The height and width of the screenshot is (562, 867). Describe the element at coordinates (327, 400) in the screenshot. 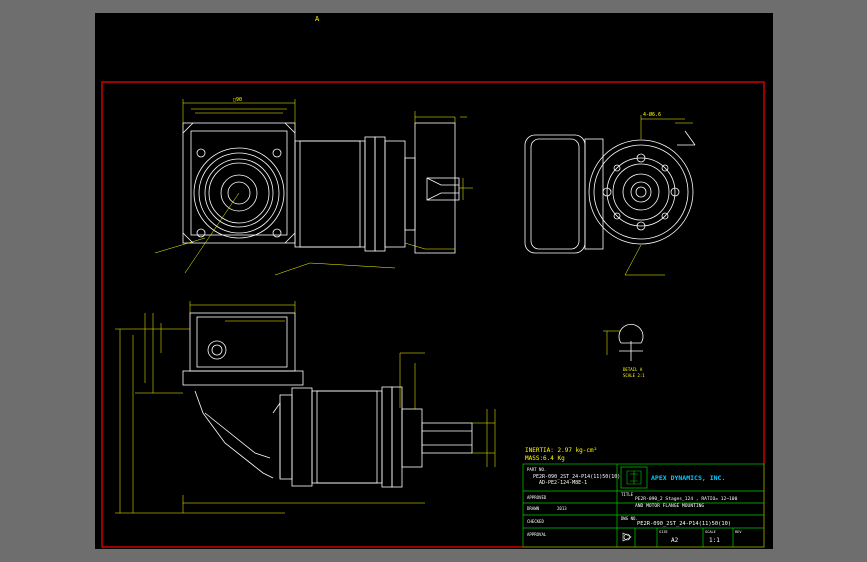

I see `bottom-view` at that location.